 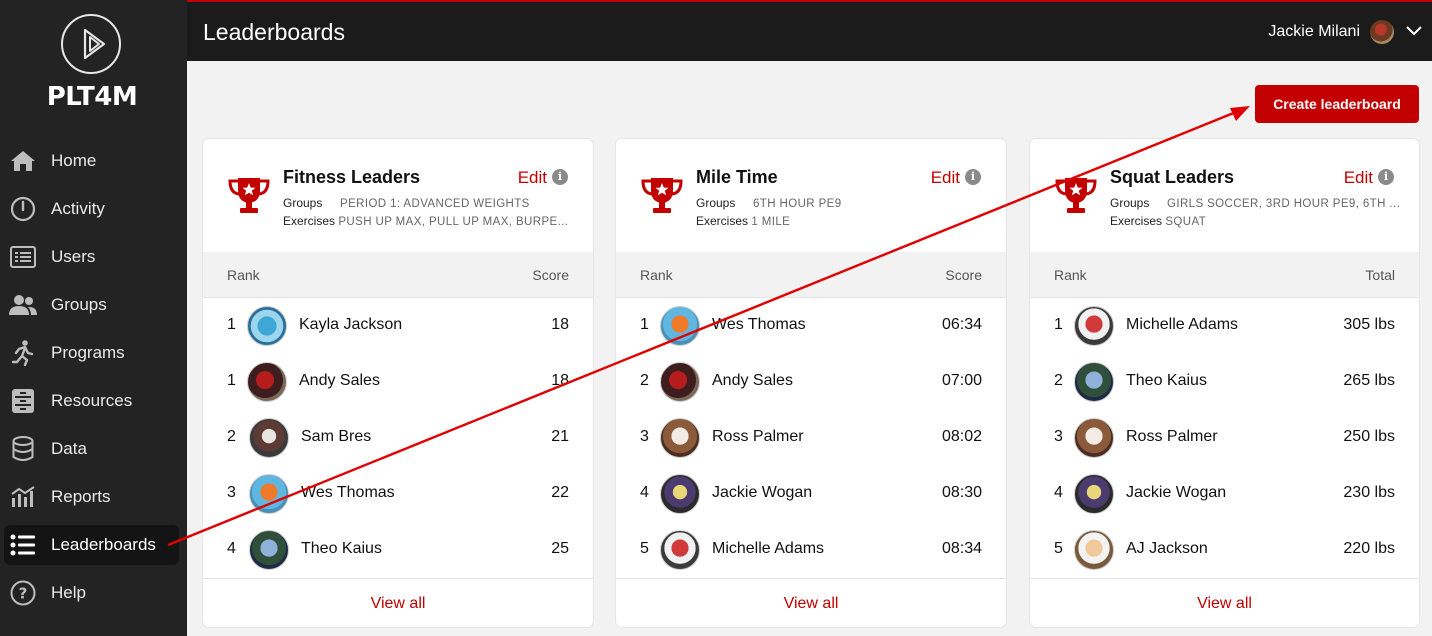 I want to click on sidebar-item-label: Activity, so click(x=78, y=208).